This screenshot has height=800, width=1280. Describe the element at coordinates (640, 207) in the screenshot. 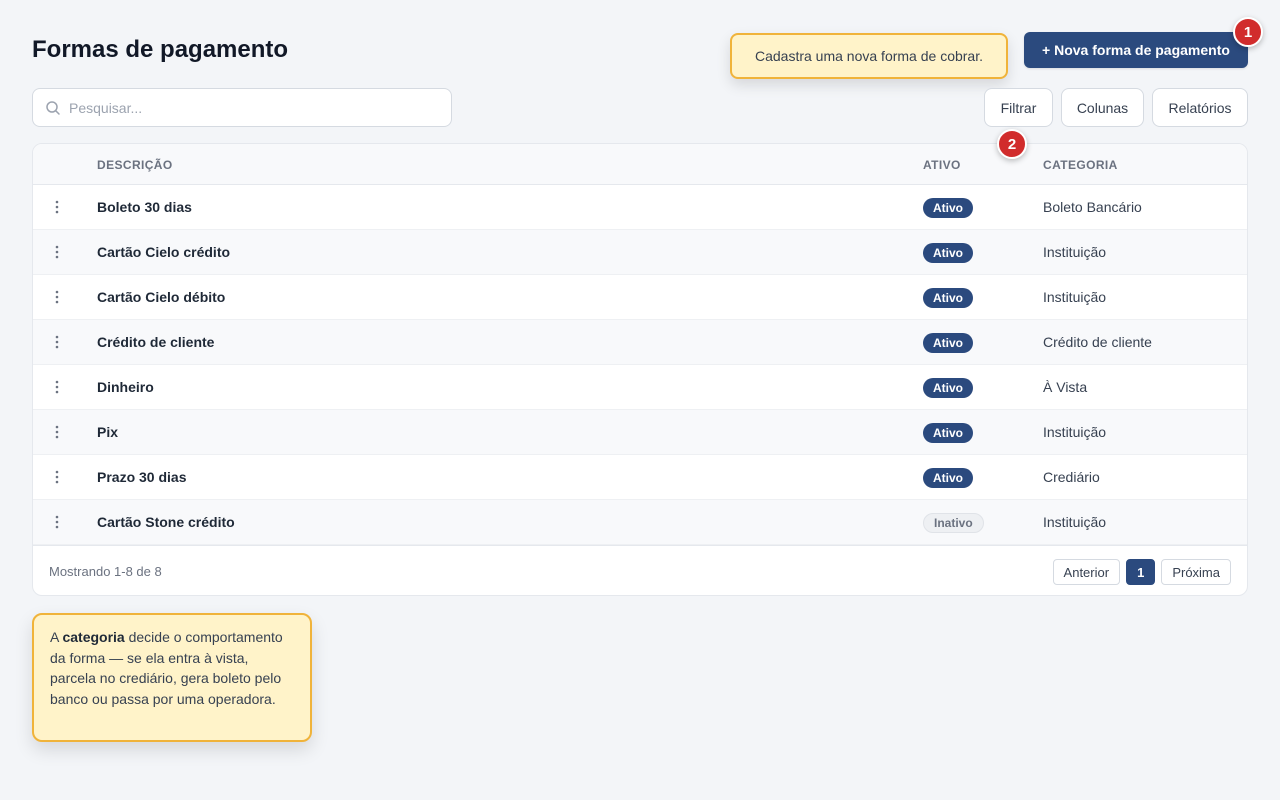

I see `table-row: Boleto 30 dias Ativo Boleto Bancário` at that location.